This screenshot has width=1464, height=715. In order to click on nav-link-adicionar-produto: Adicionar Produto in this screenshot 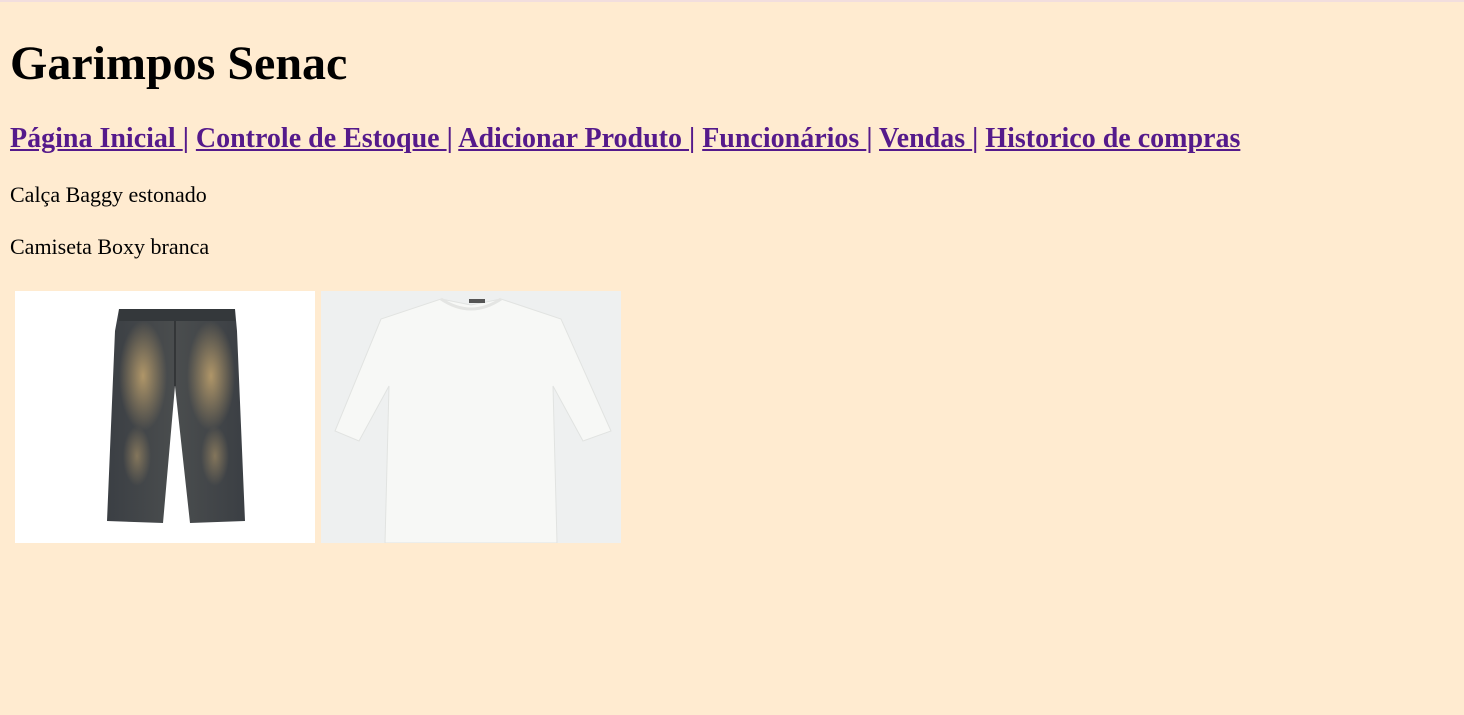, I will do `click(573, 138)`.